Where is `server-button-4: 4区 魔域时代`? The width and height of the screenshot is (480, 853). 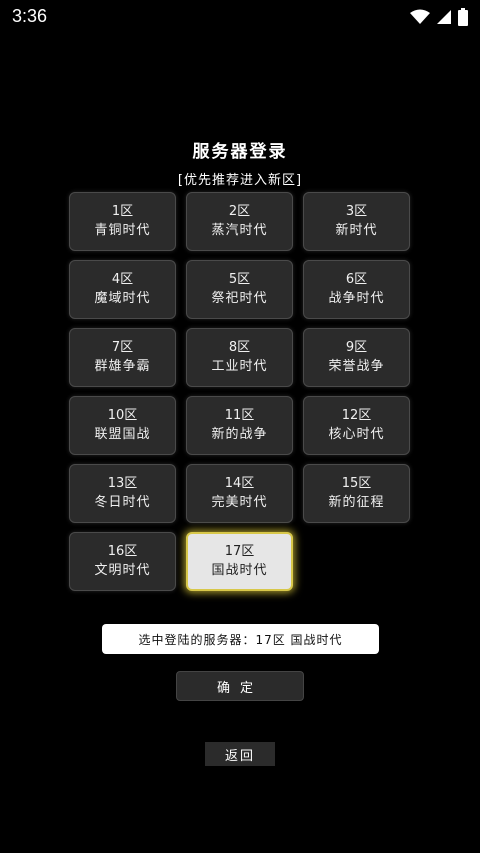 server-button-4: 4区 魔域时代 is located at coordinates (122, 289).